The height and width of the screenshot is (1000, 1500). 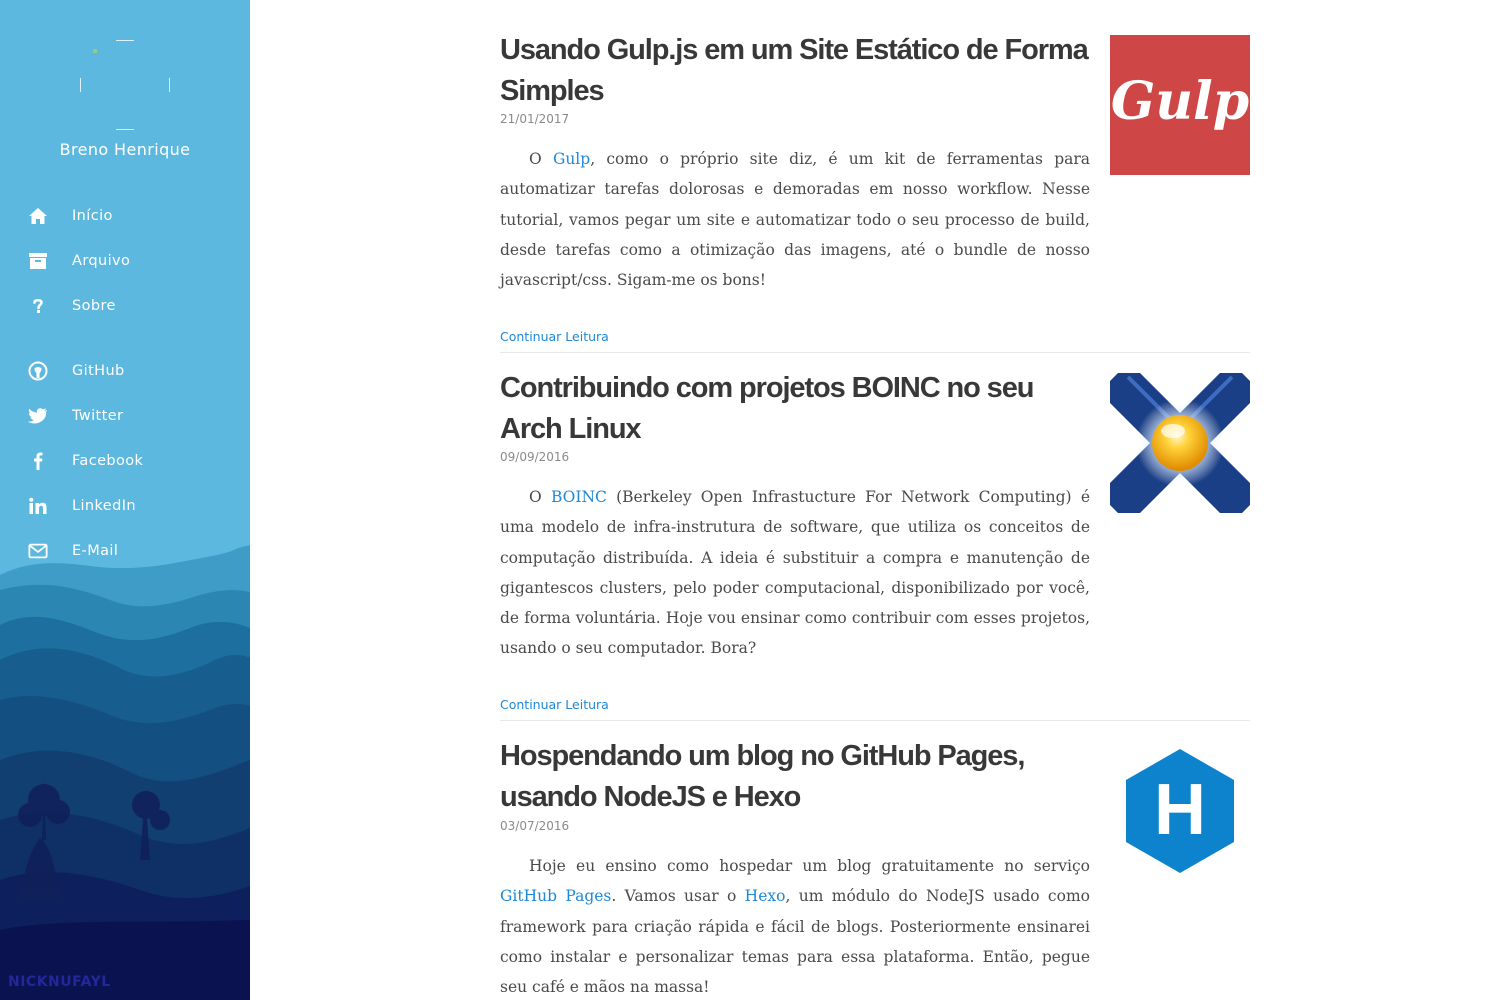 I want to click on avatar, so click(x=125, y=85).